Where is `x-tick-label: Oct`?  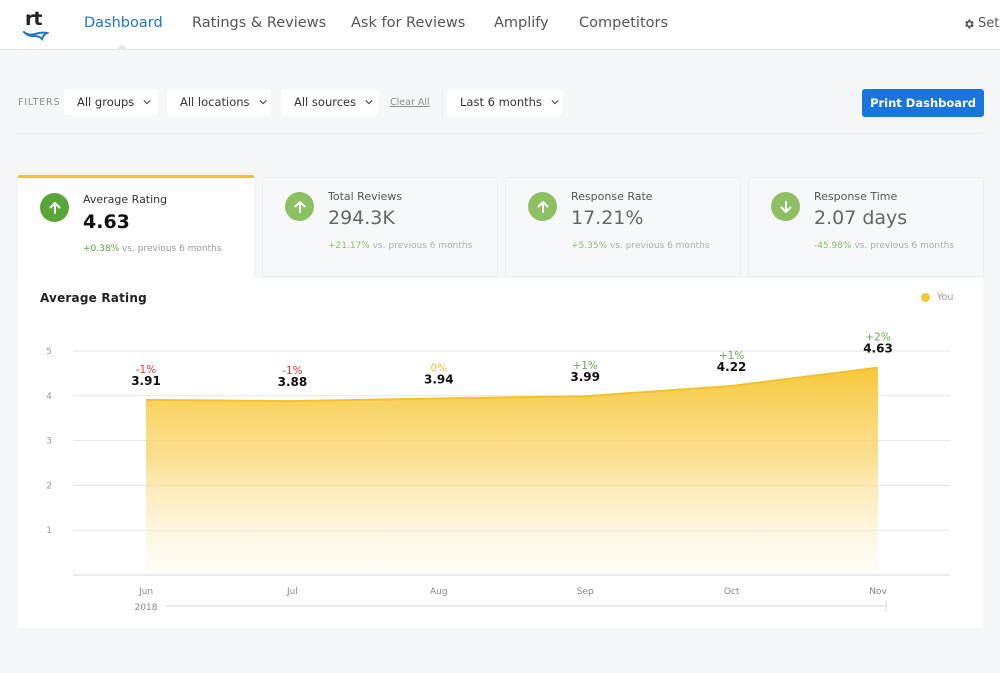
x-tick-label: Oct is located at coordinates (732, 592).